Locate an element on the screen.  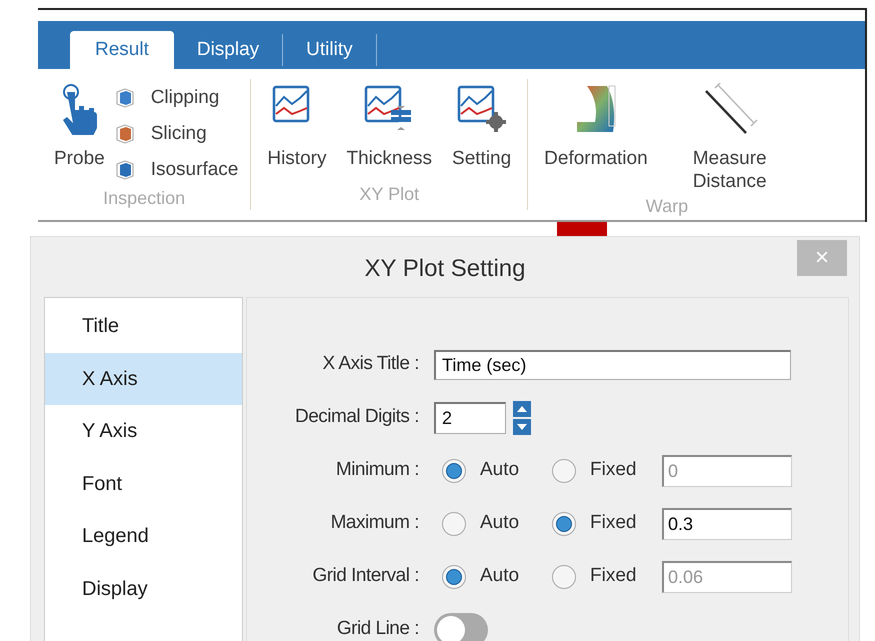
spinner-arrows-icon is located at coordinates (522, 417).